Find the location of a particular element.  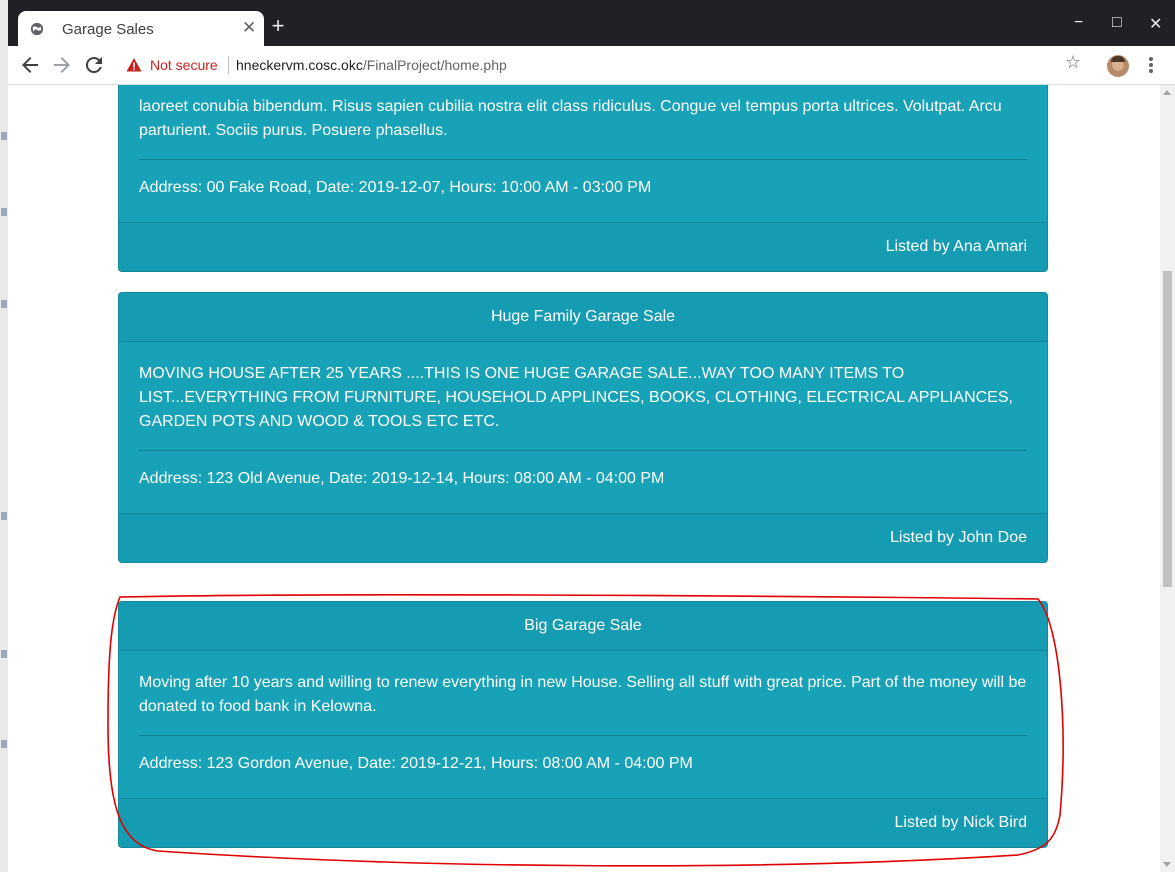

listing-owner: Listed by Nick Bird is located at coordinates (583, 822).